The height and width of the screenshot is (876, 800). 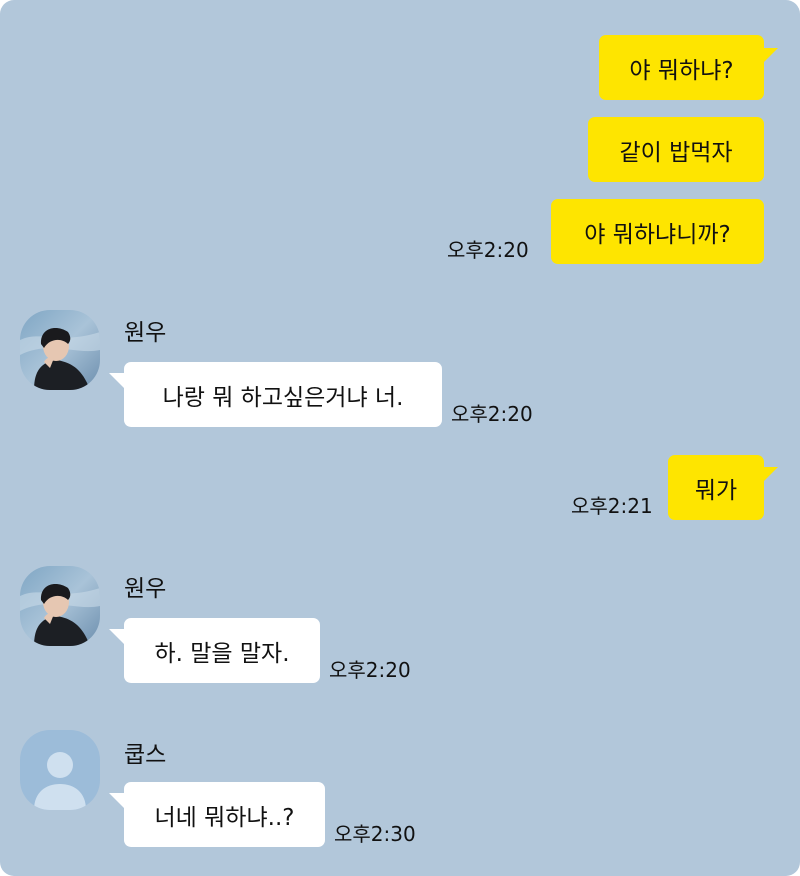 What do you see at coordinates (145, 755) in the screenshot?
I see `sender-name: 쿱스` at bounding box center [145, 755].